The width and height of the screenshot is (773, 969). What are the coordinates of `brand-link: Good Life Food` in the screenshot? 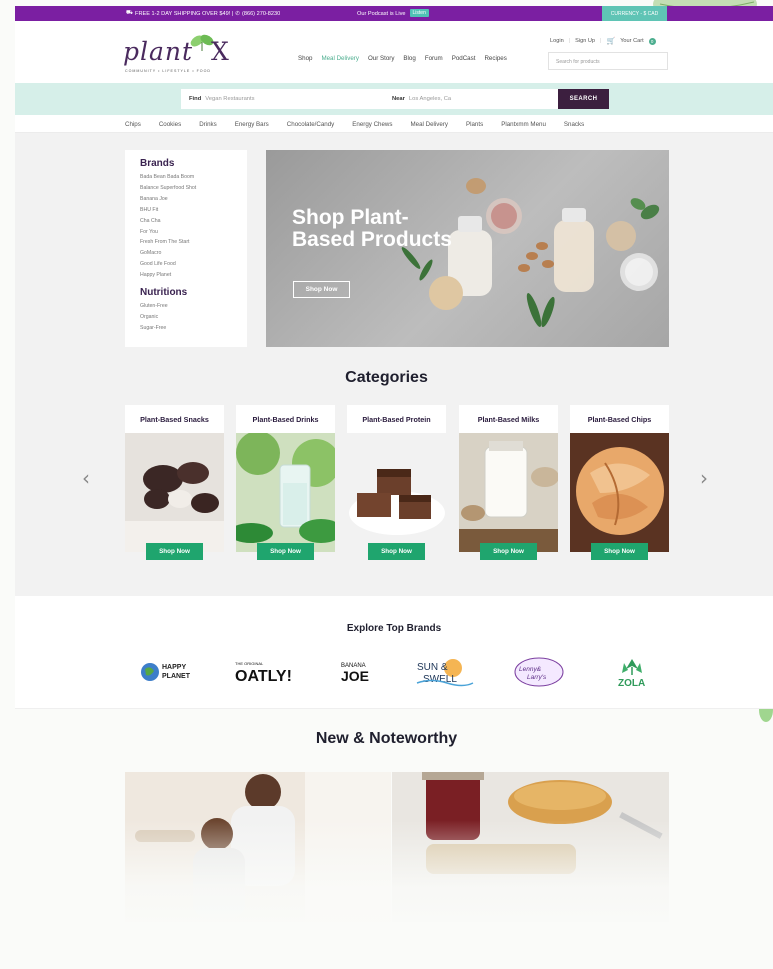 It's located at (186, 264).